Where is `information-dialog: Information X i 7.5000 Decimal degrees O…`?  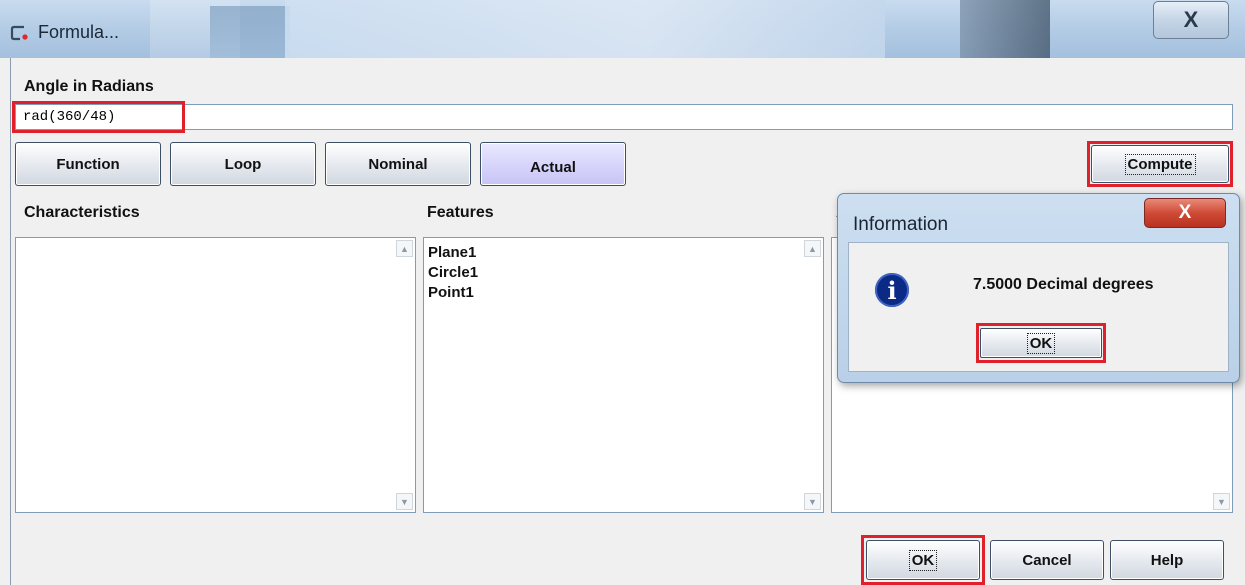
information-dialog: Information X i 7.5000 Decimal degrees O… is located at coordinates (1038, 288).